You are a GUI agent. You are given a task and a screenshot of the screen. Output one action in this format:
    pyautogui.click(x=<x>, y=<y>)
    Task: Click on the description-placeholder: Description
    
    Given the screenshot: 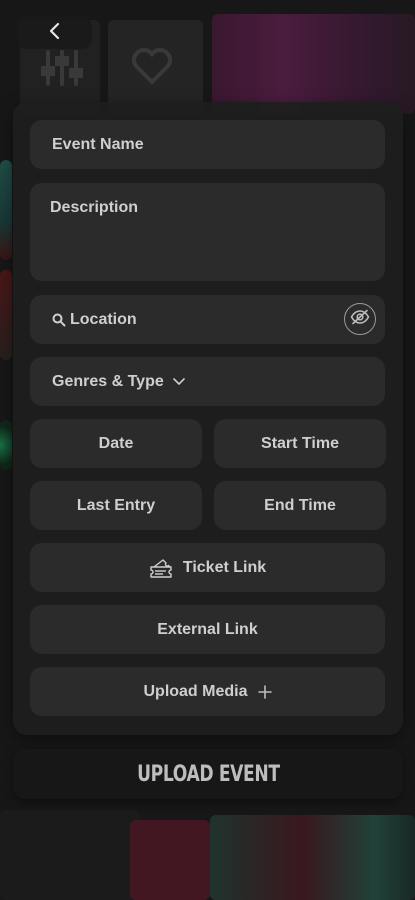 What is the action you would take?
    pyautogui.click(x=94, y=207)
    